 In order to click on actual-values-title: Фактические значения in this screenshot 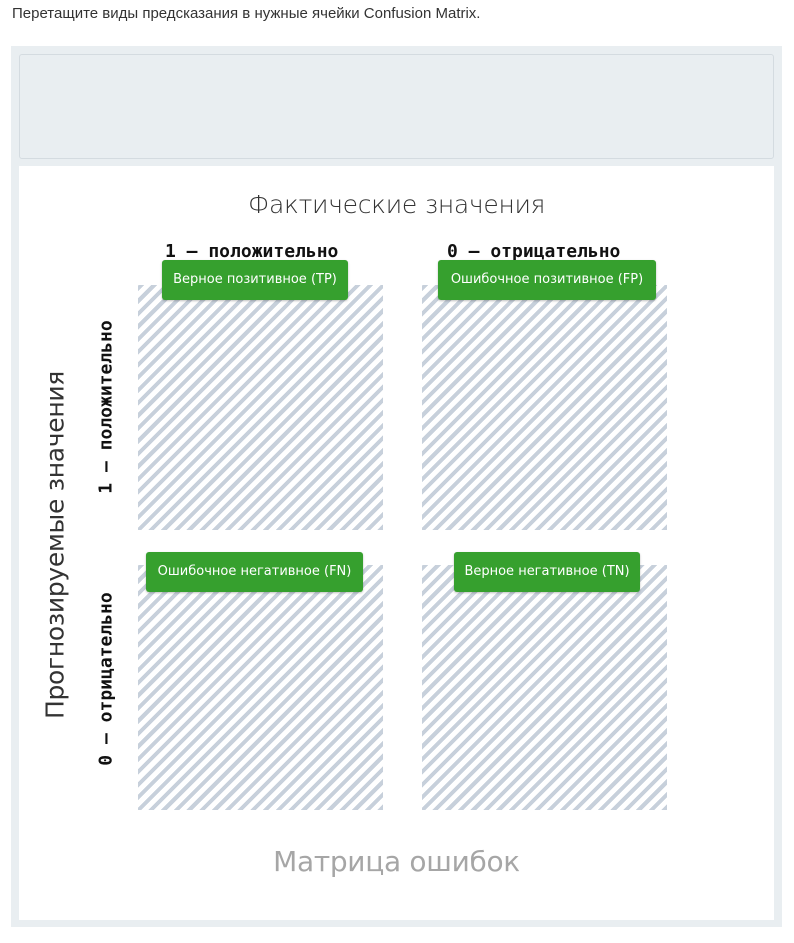, I will do `click(396, 204)`.